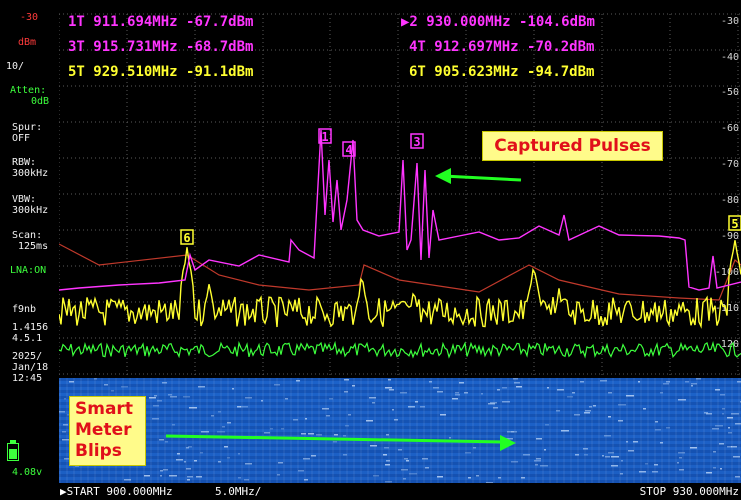 The height and width of the screenshot is (500, 741). What do you see at coordinates (335, 439) in the screenshot?
I see `arrow-icon` at bounding box center [335, 439].